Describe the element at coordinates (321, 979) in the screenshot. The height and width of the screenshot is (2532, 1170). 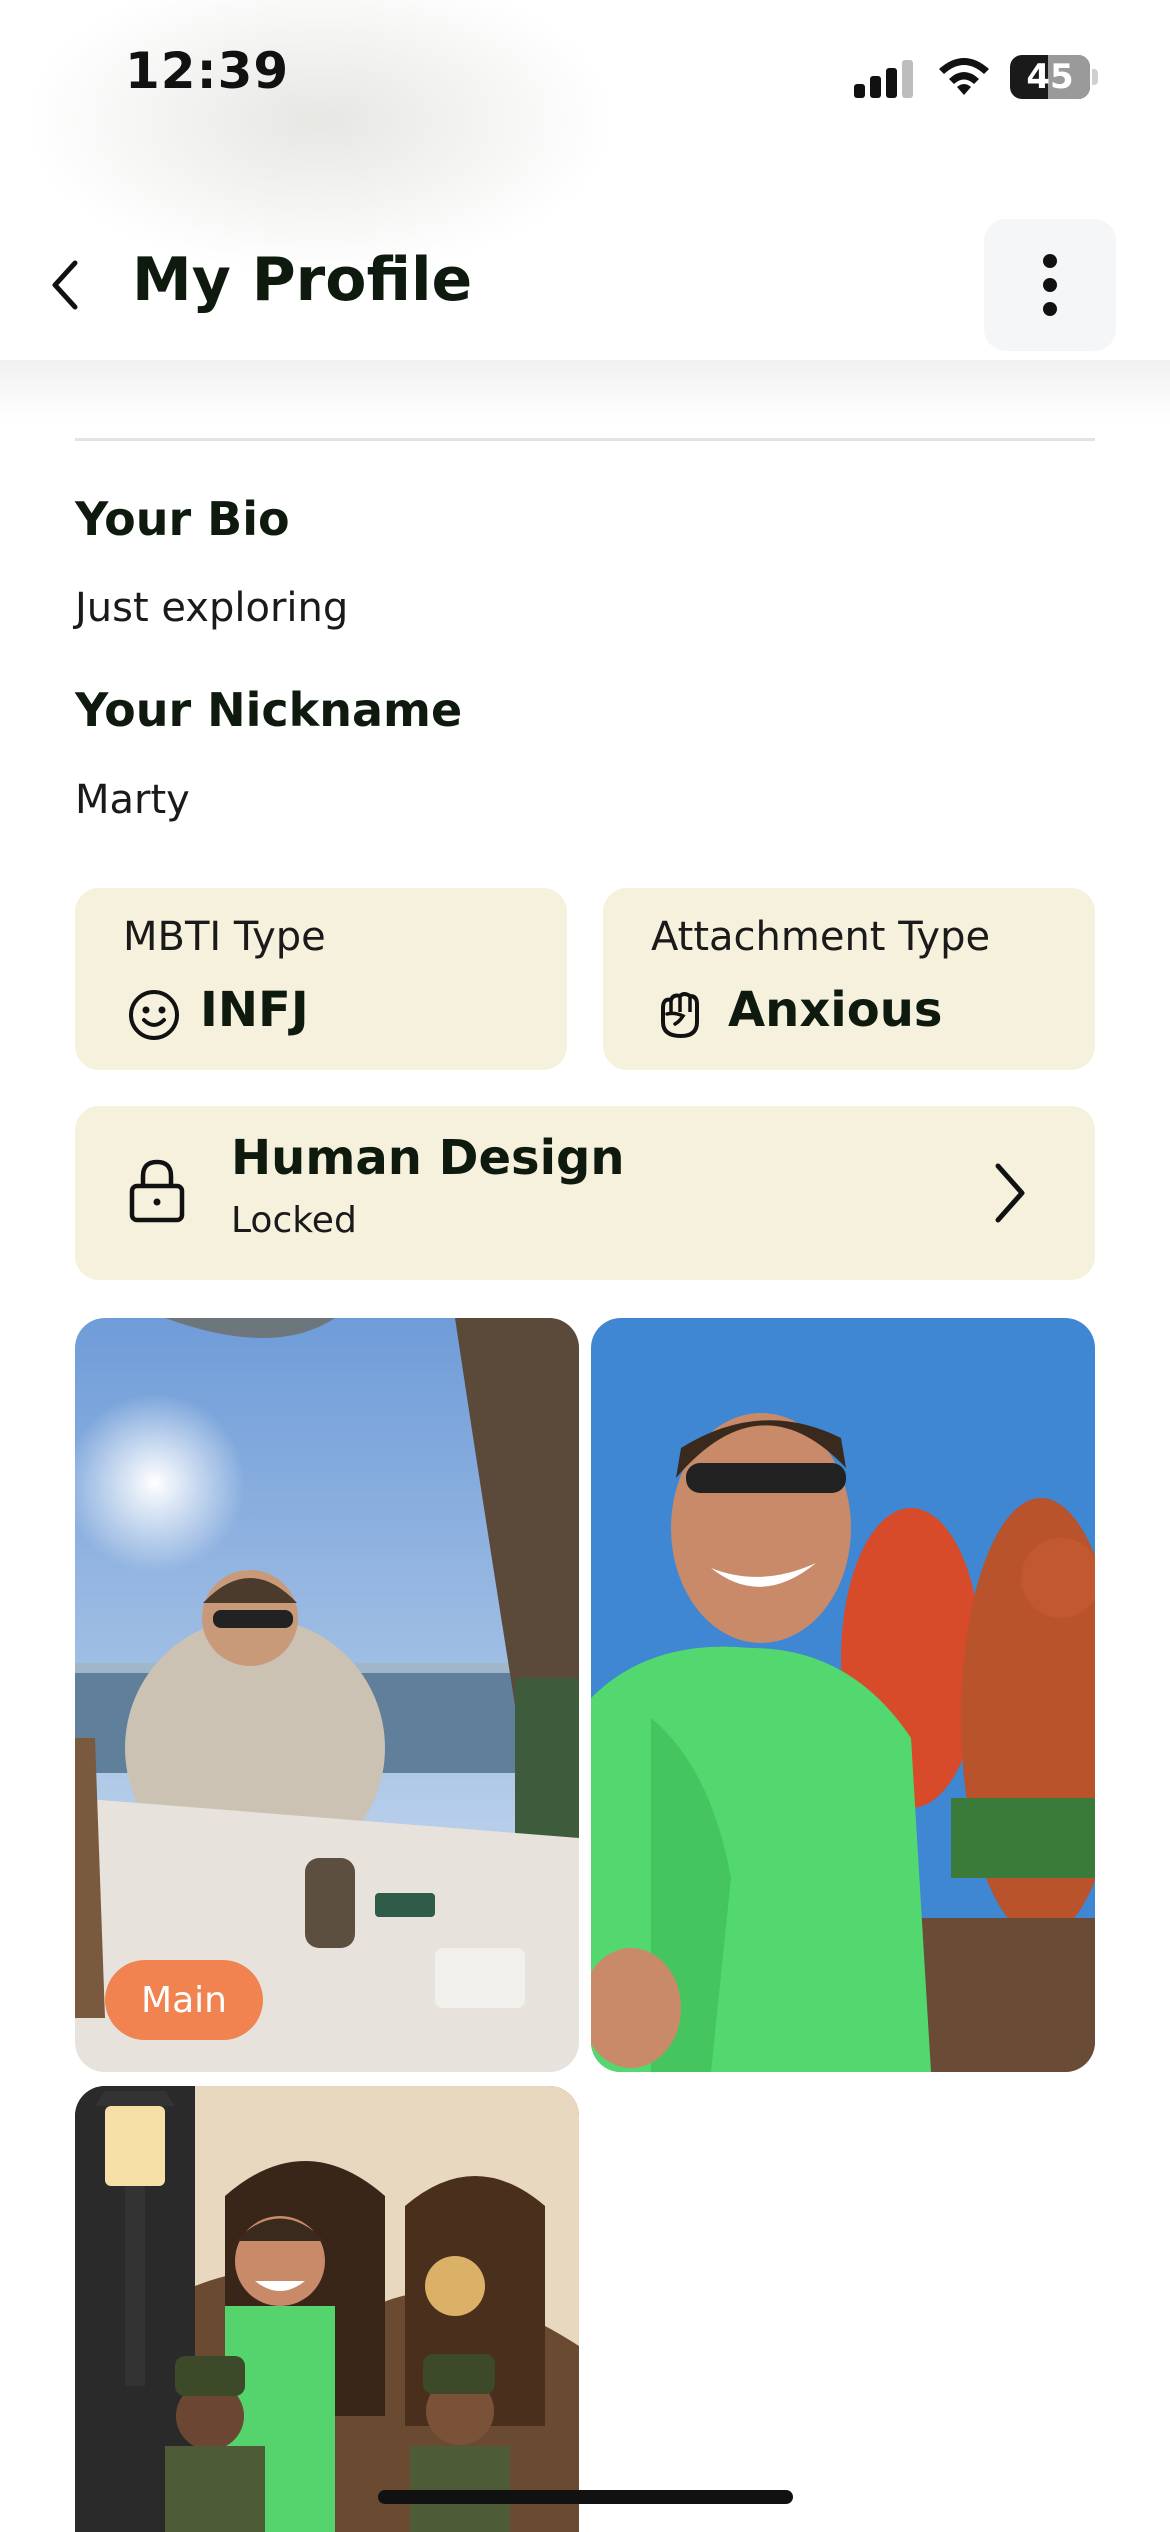
I see `mbti-card: MBTI Type INFJ` at that location.